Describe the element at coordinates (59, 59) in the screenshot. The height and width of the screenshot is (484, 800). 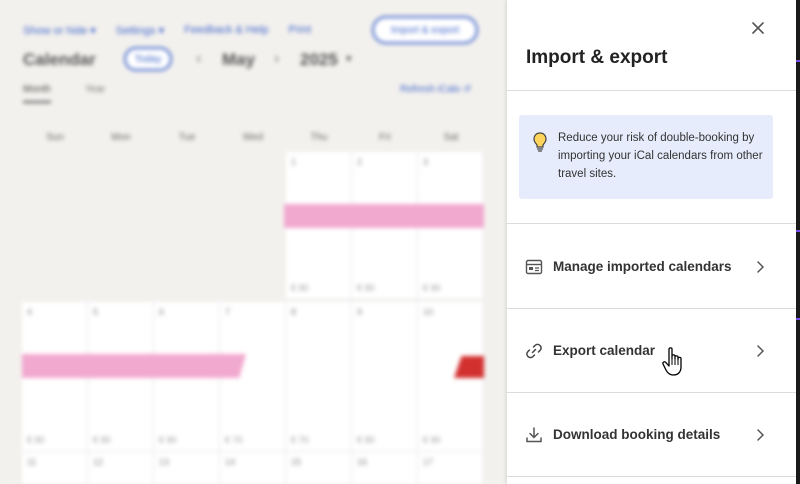
I see `calendar-title: Calendar` at that location.